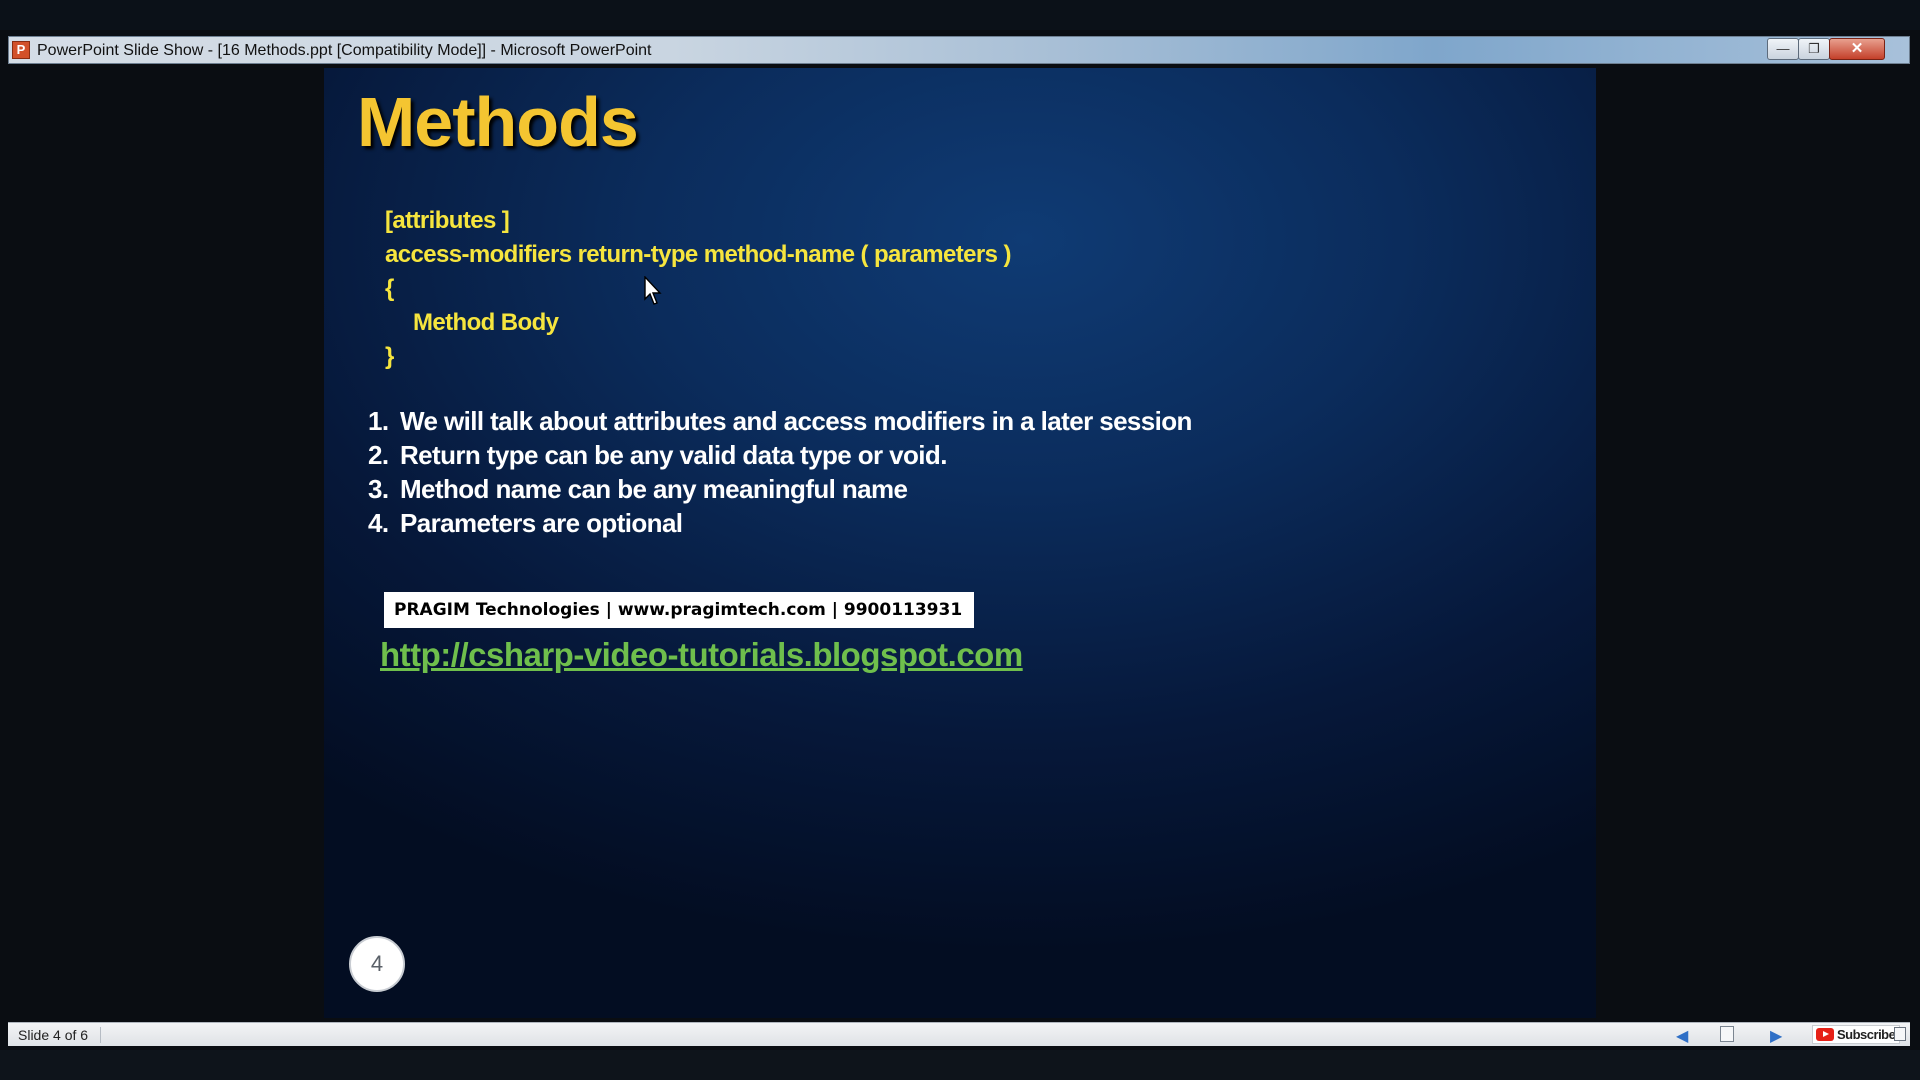  What do you see at coordinates (654, 489) in the screenshot?
I see `list-item-text: Method name can be any meaningful name` at bounding box center [654, 489].